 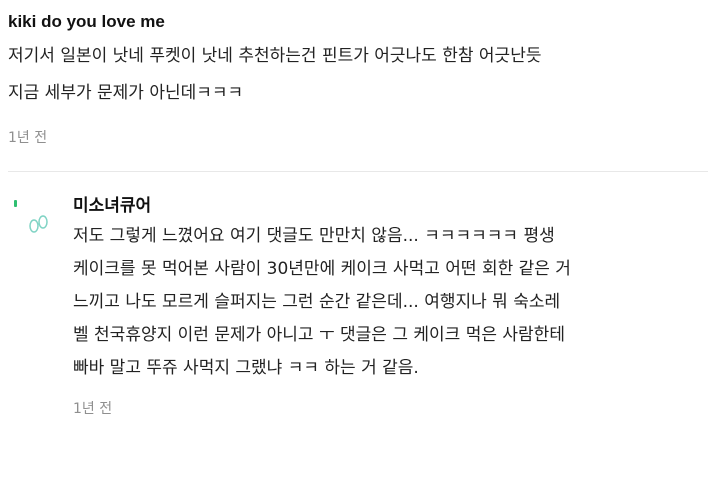 What do you see at coordinates (93, 409) in the screenshot?
I see `reply-timestamp: 1년 전` at bounding box center [93, 409].